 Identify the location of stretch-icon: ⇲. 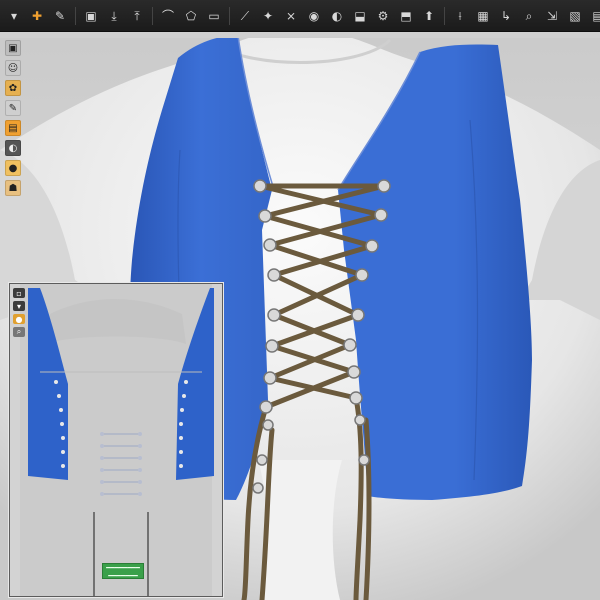
(552, 16).